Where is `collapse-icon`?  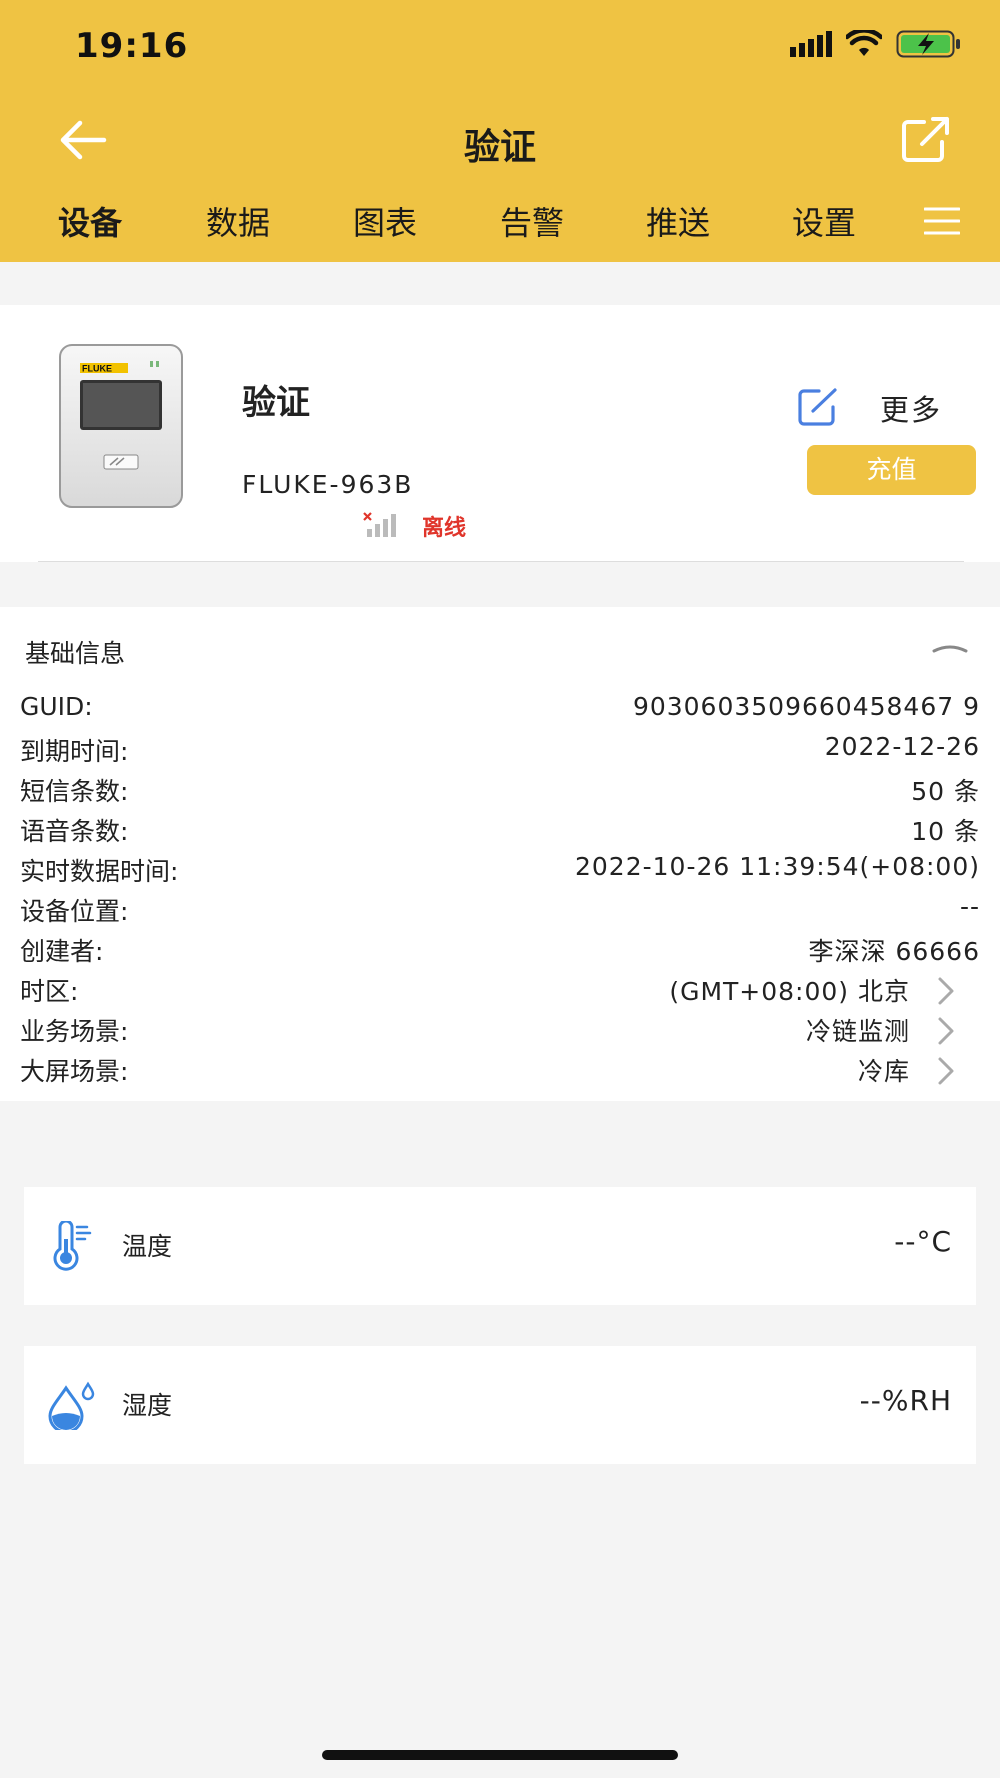
collapse-icon is located at coordinates (950, 649).